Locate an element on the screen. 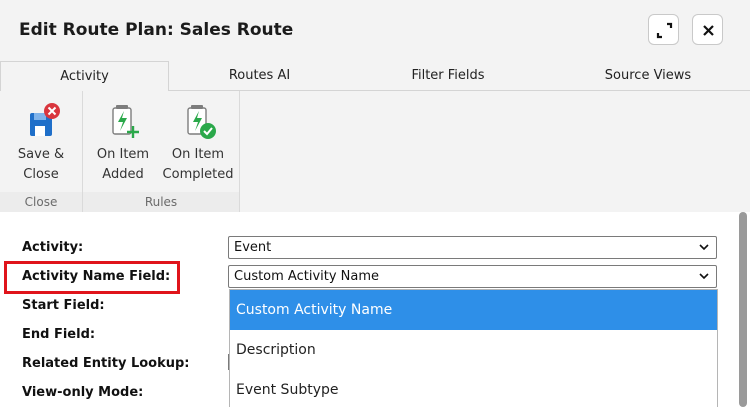 The height and width of the screenshot is (407, 750). dialog-titlebar: Edit Route Plan: Sales Route is located at coordinates (375, 30).